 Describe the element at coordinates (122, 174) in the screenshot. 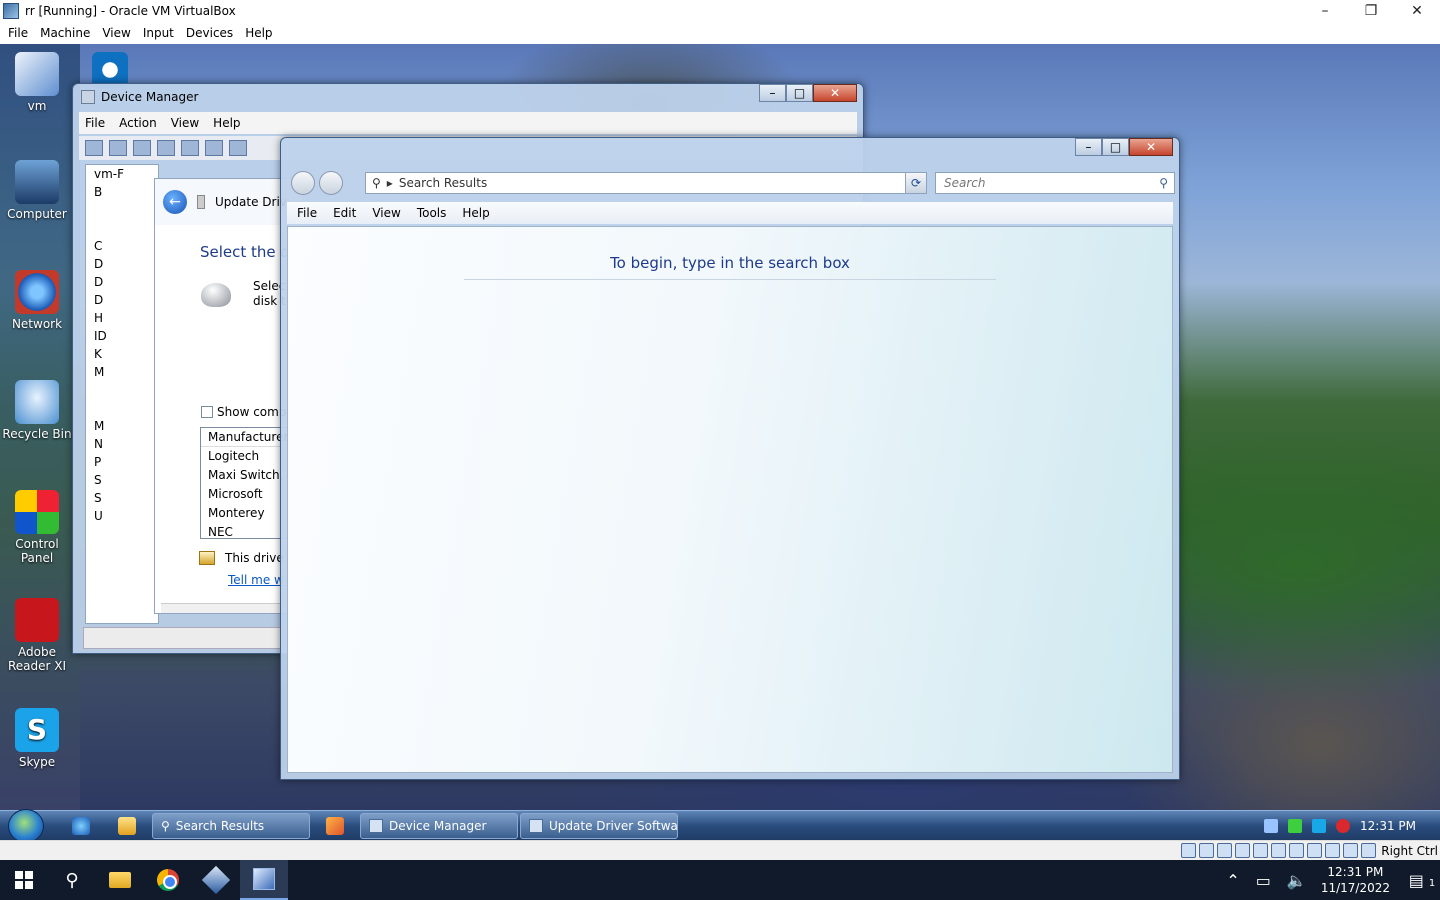

I see `tree-item: vm-F` at that location.